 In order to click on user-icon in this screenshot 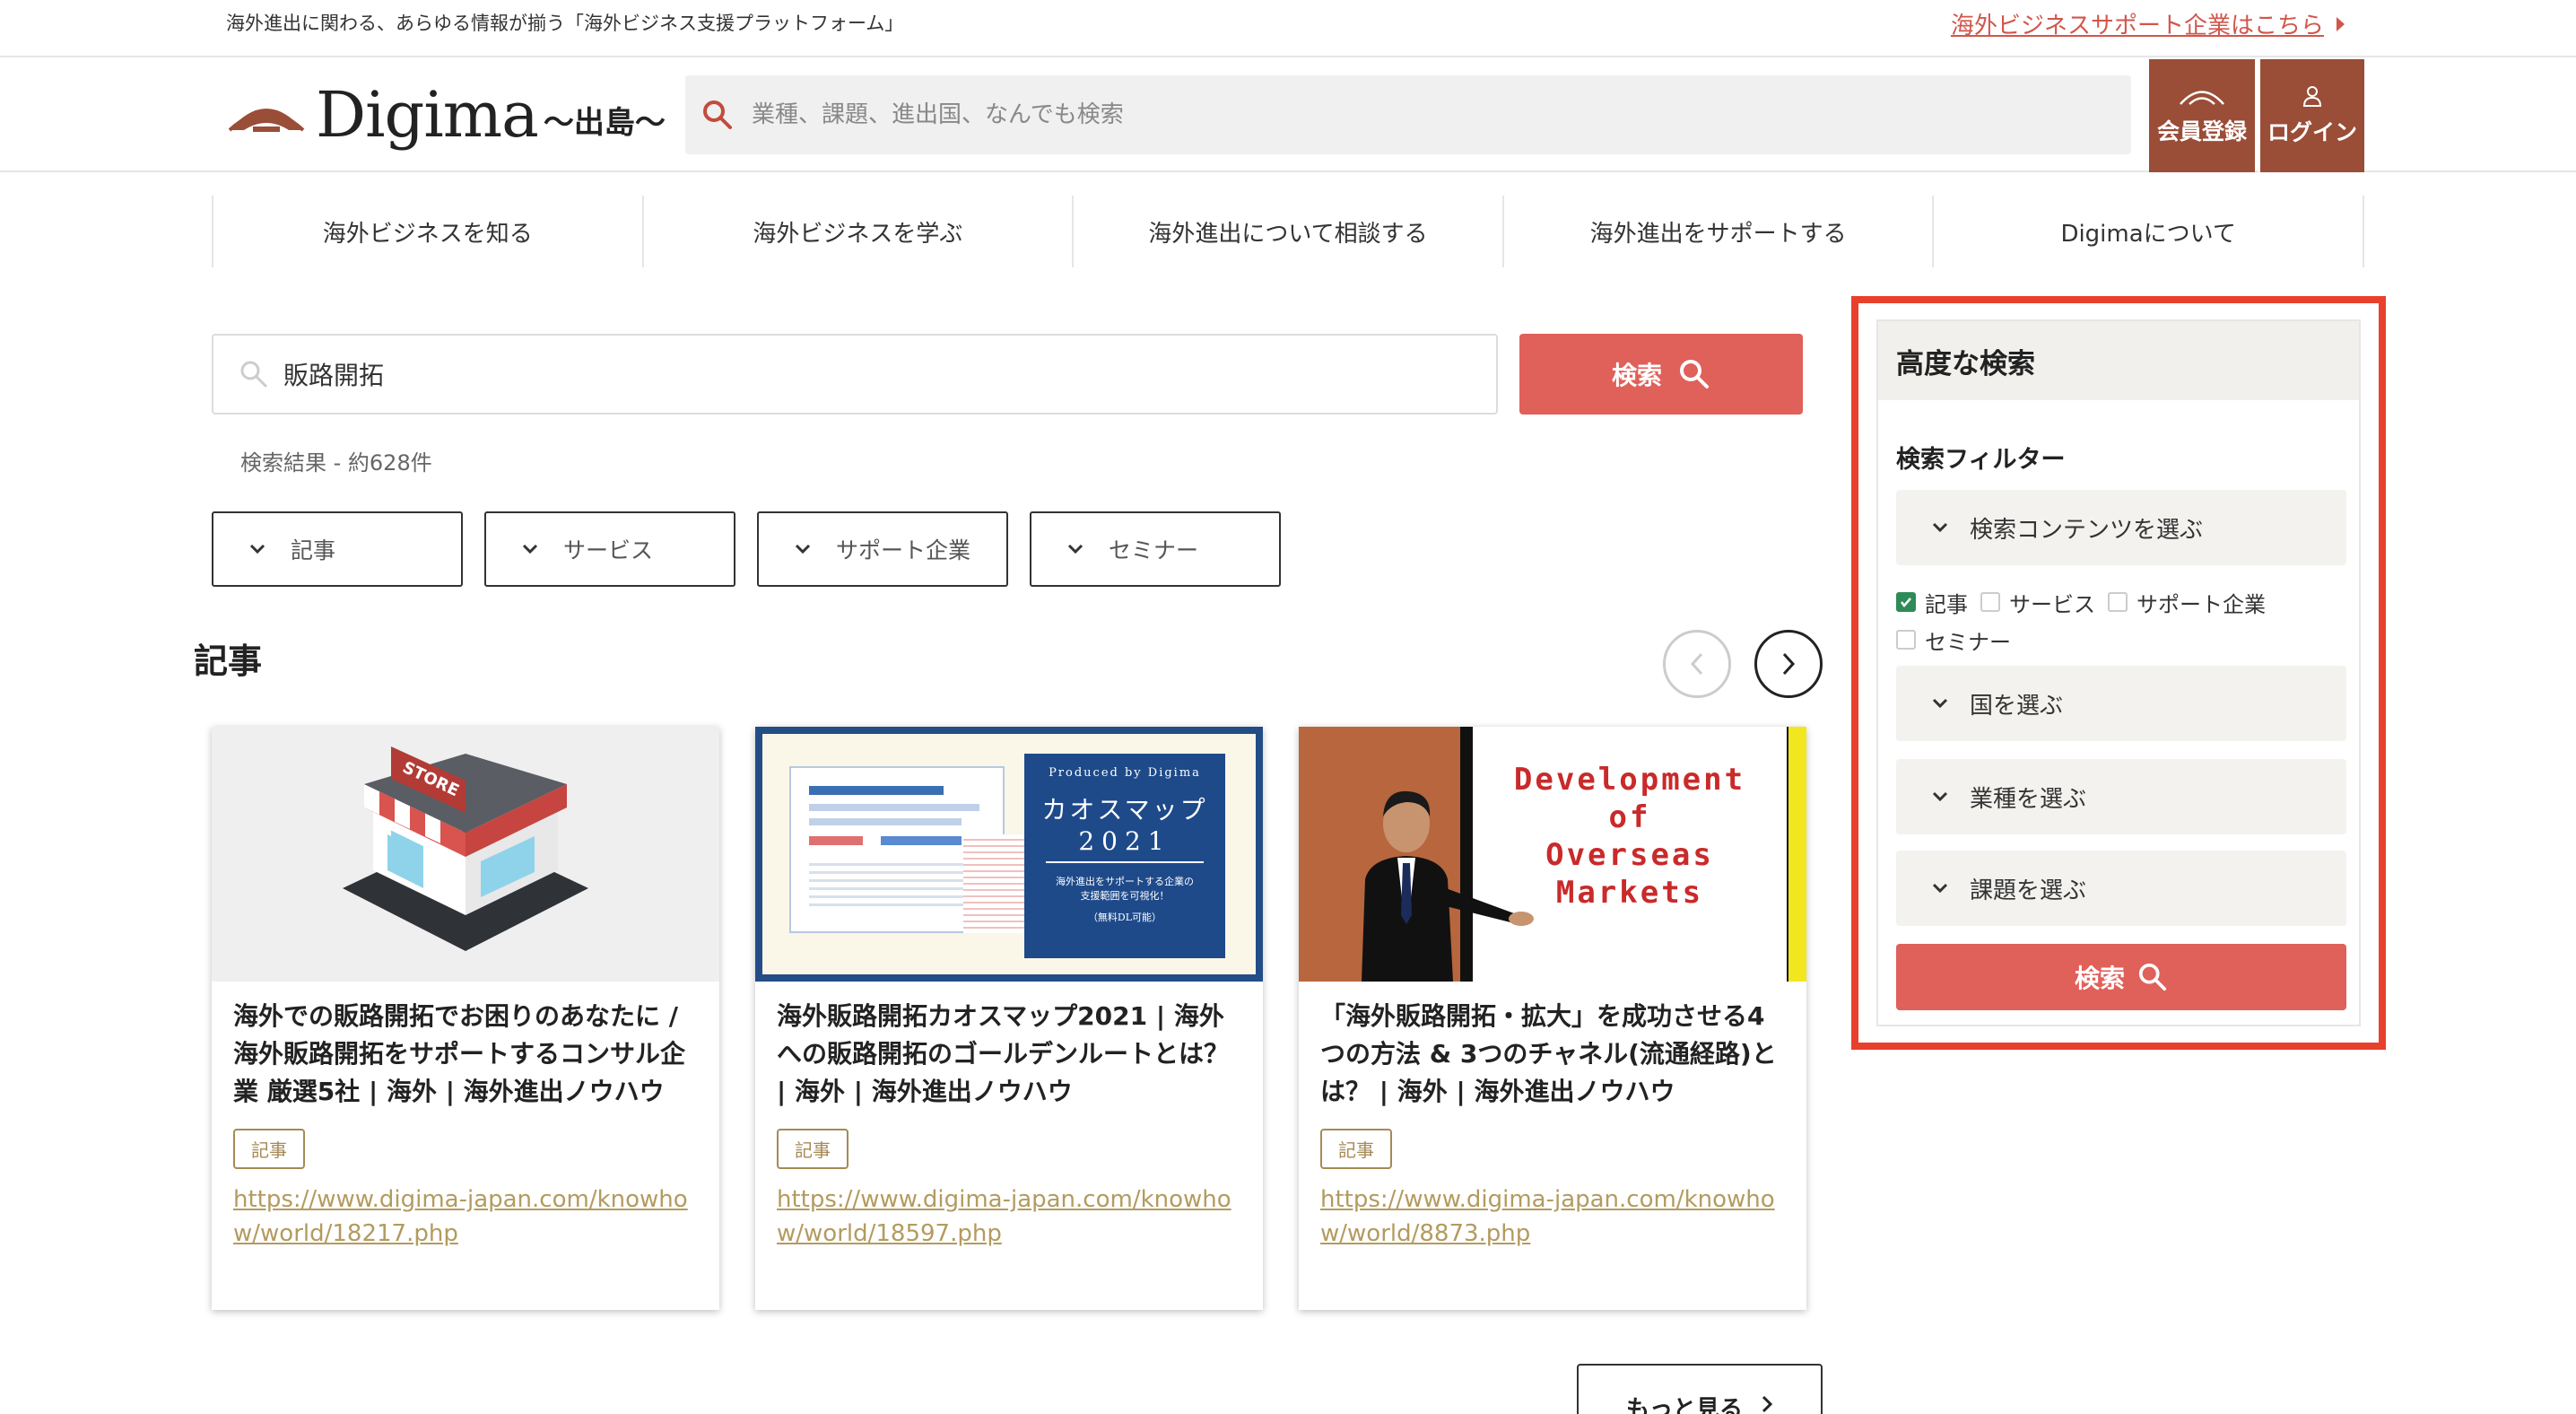, I will do `click(2312, 96)`.